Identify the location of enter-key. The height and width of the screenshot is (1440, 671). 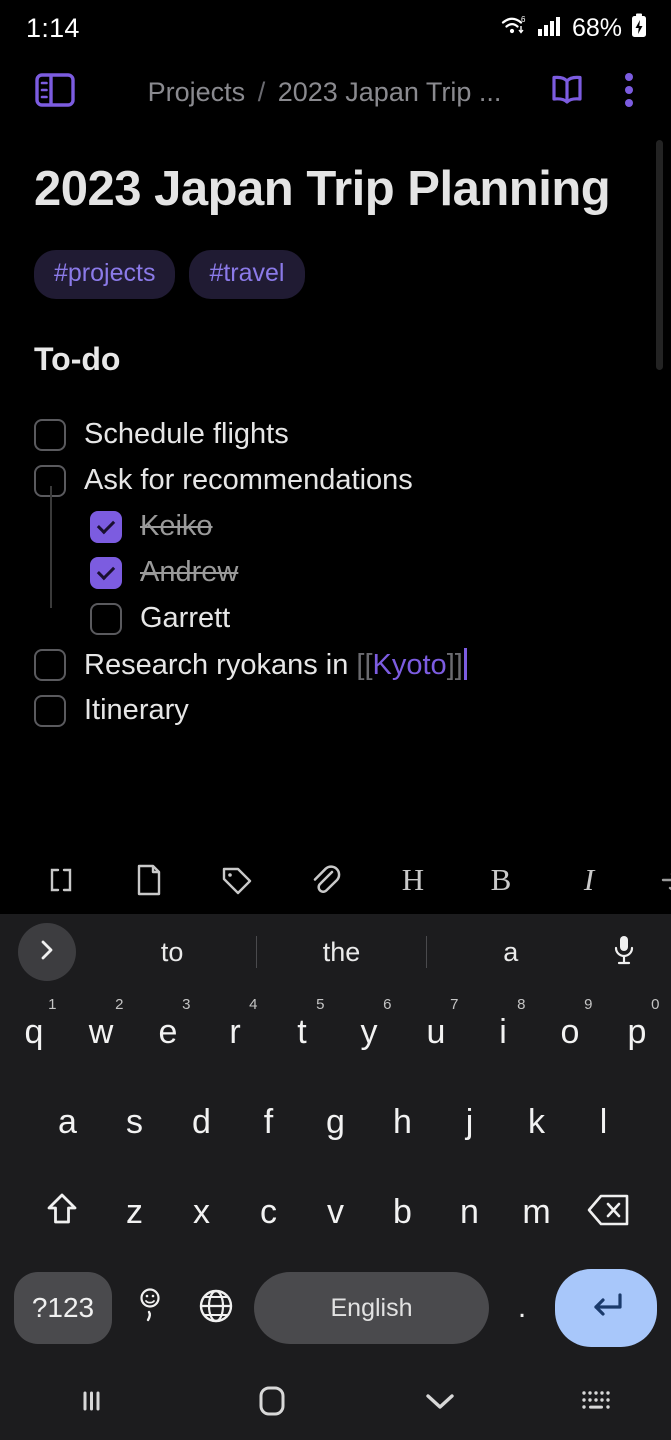
(606, 1308).